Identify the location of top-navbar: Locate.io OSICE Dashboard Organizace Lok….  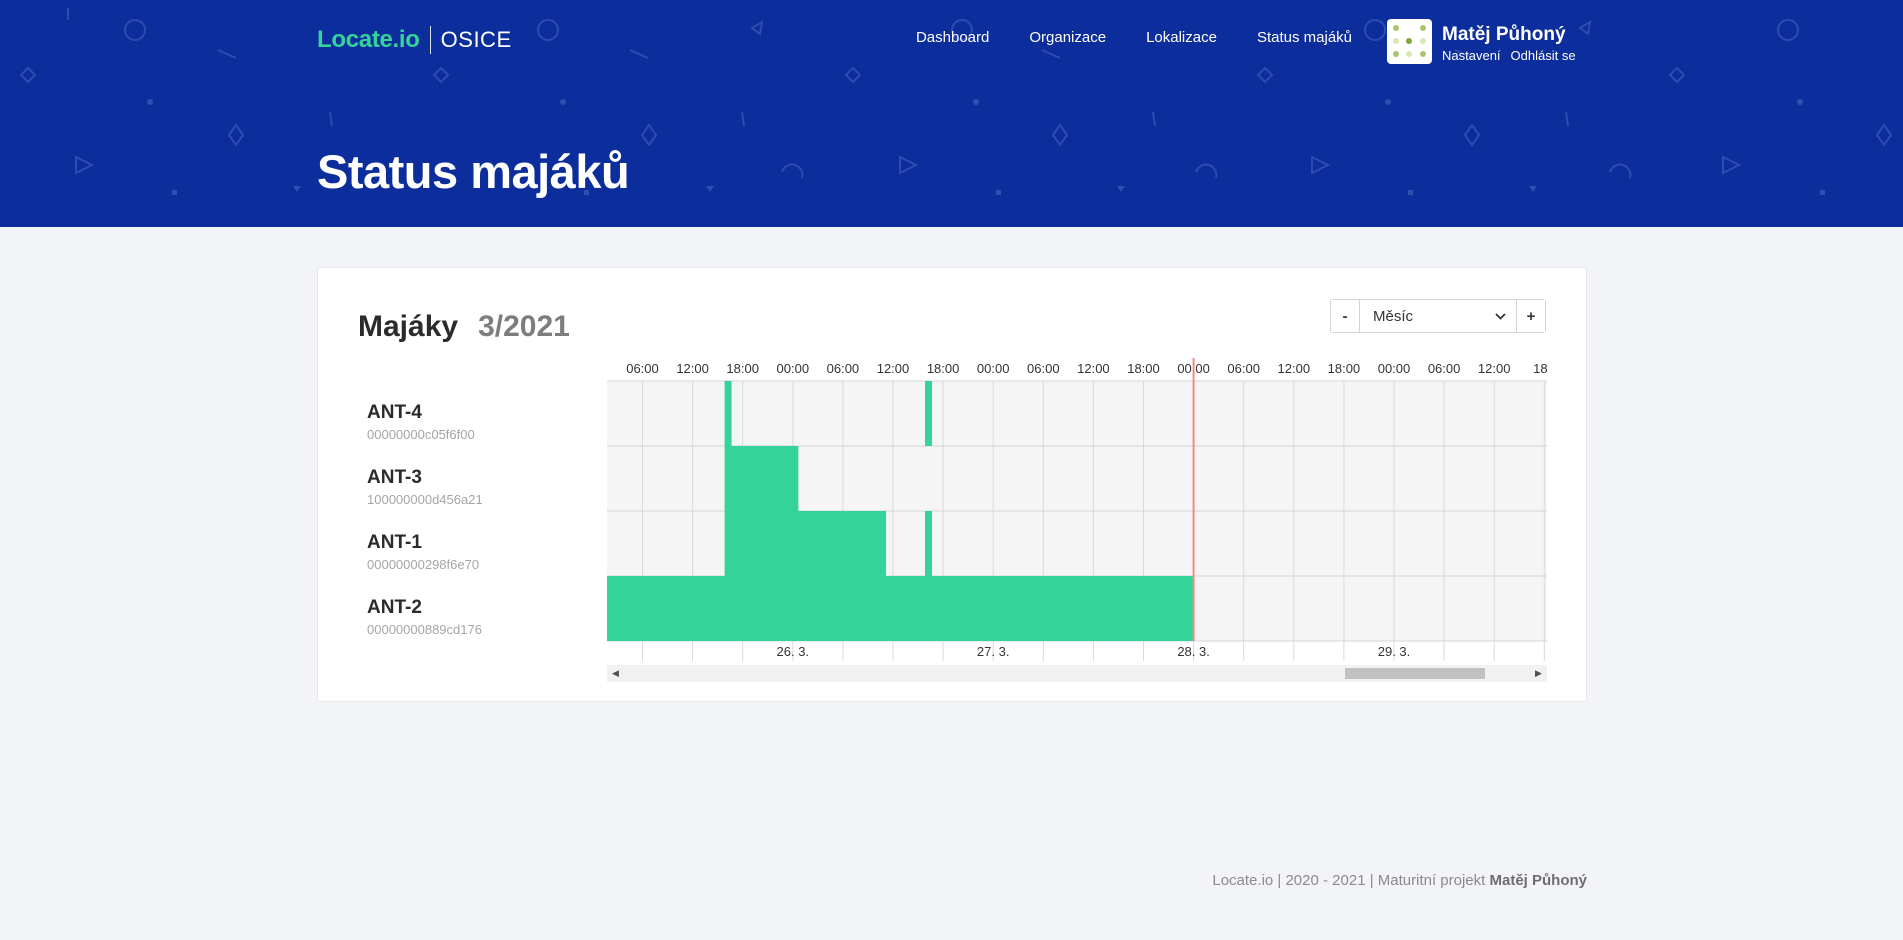
(952, 40).